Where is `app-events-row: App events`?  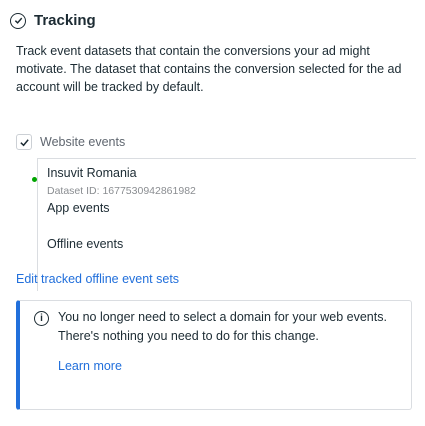 app-events-row: App events is located at coordinates (65, 208).